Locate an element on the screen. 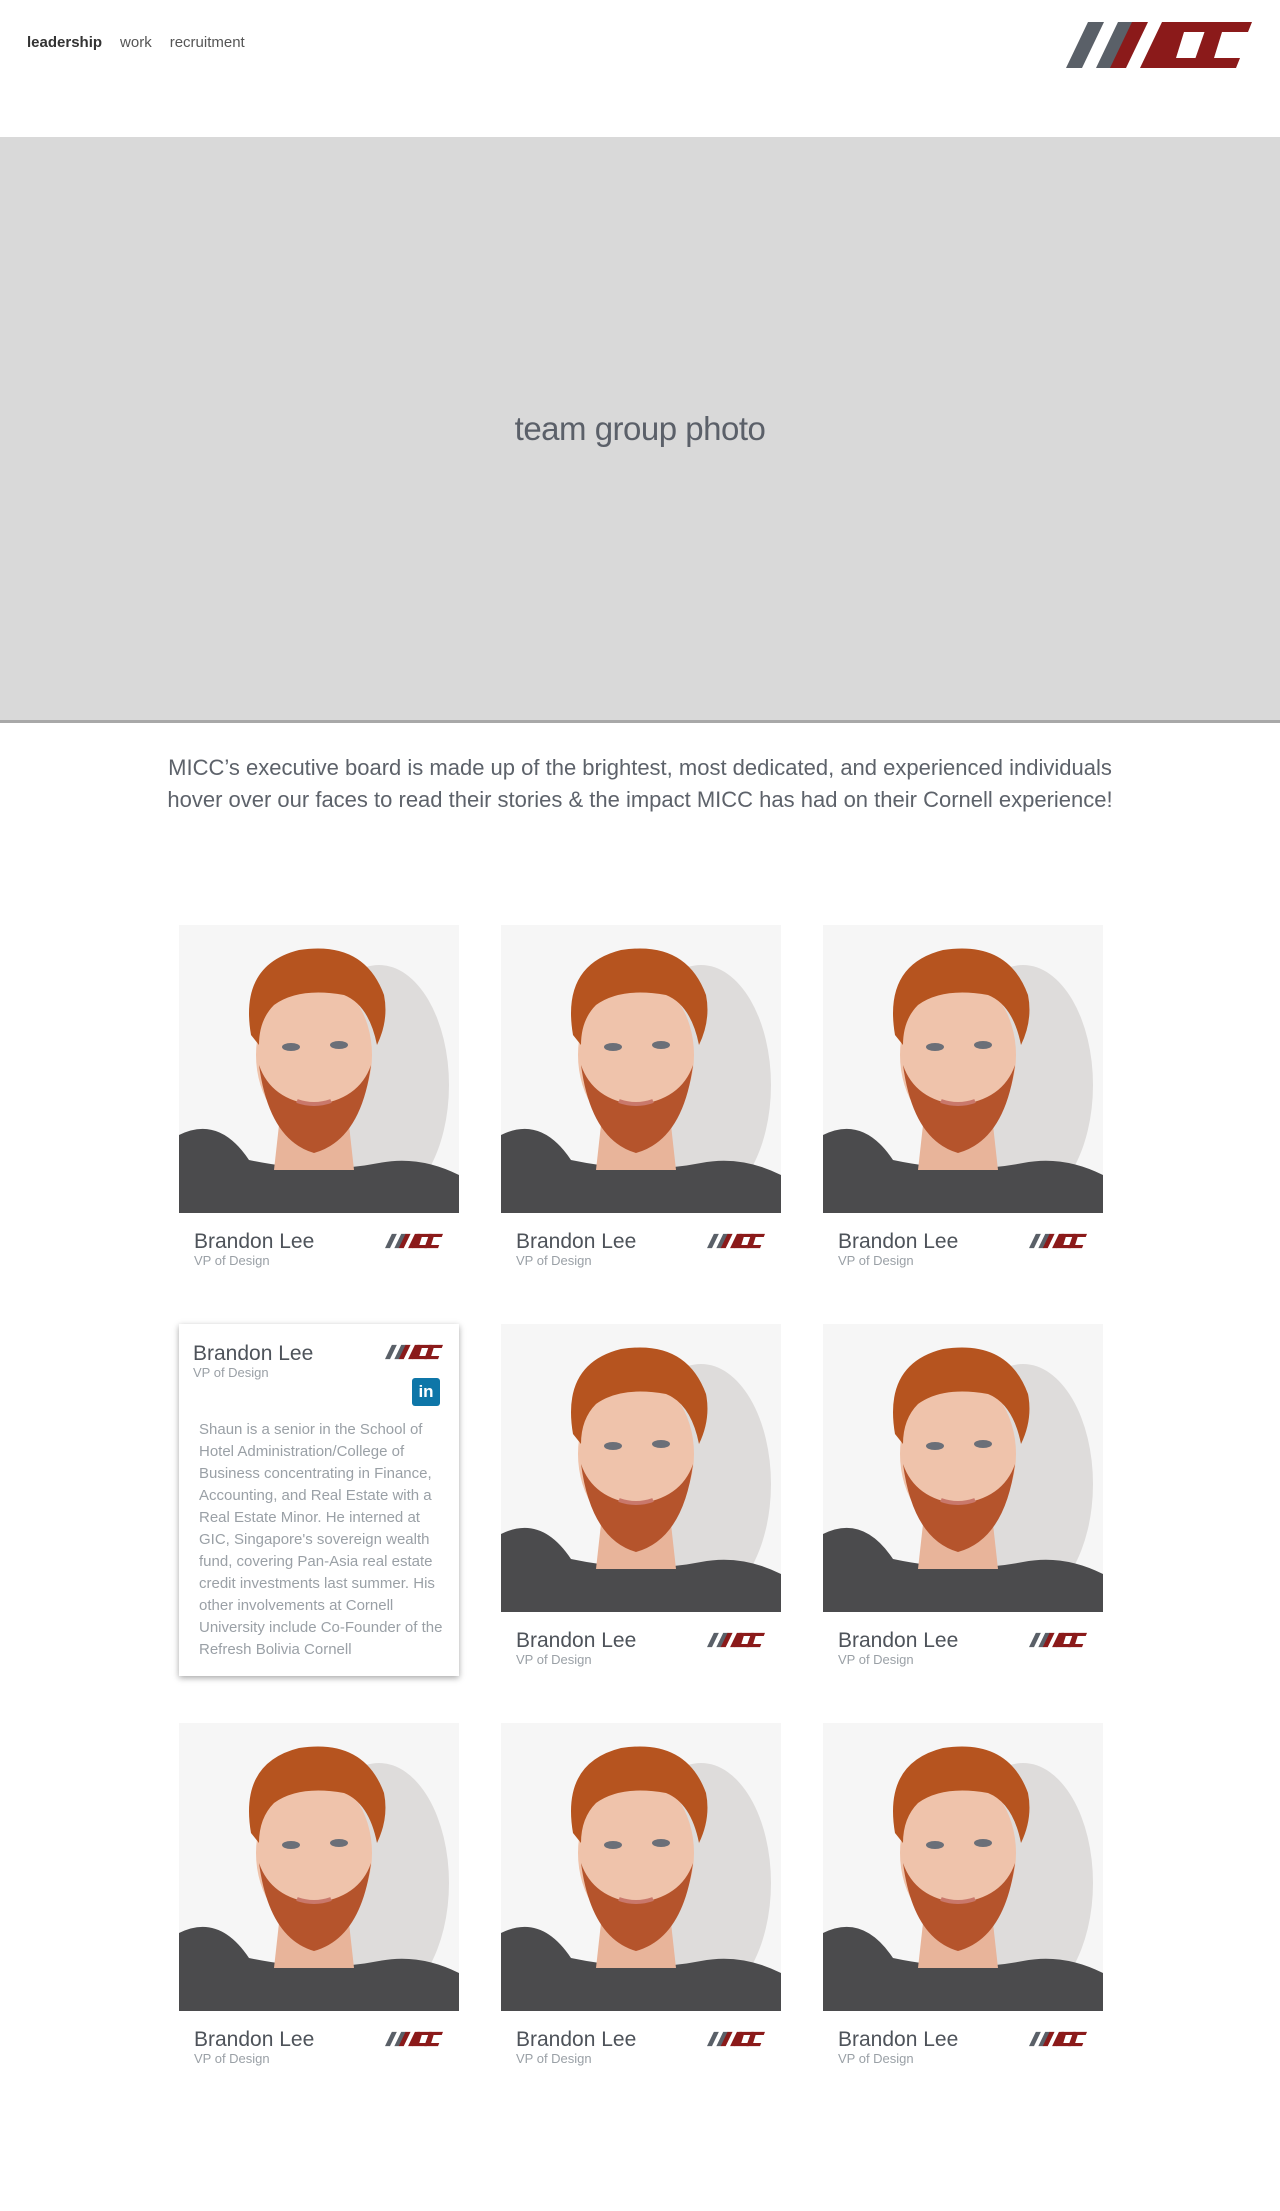 The height and width of the screenshot is (2211, 1280). hero-label: team group photo is located at coordinates (640, 428).